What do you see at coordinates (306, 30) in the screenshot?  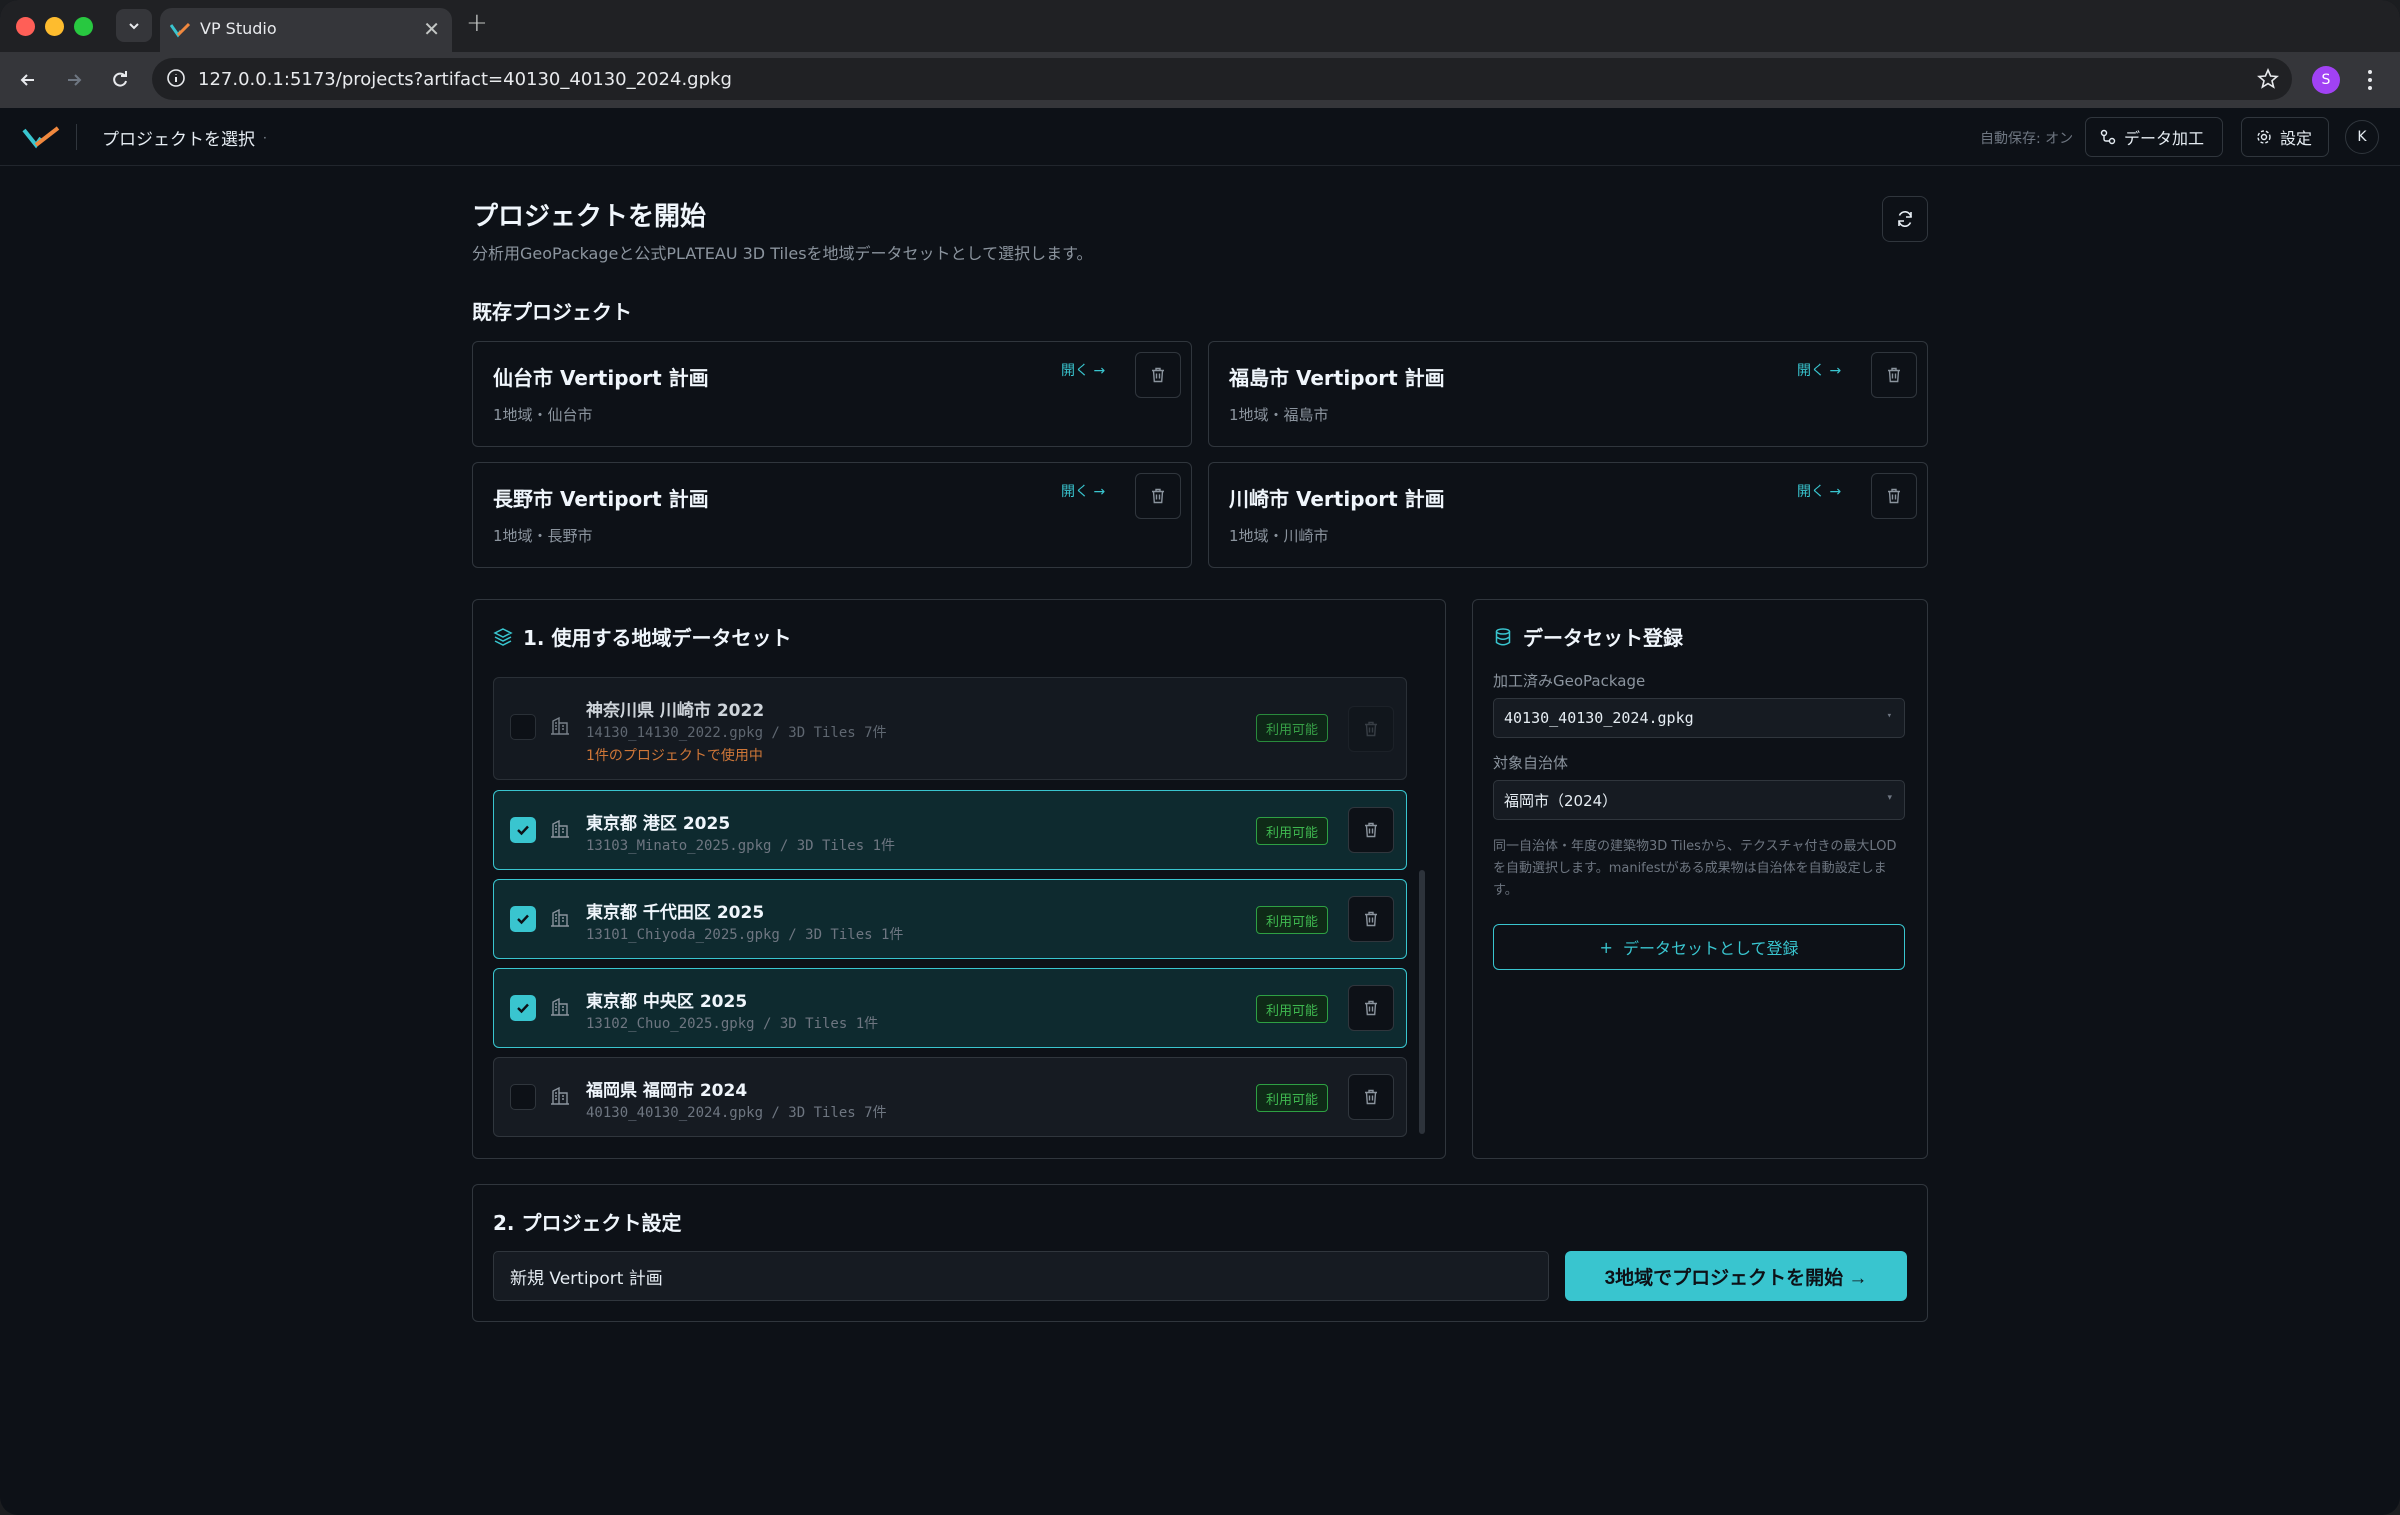 I see `browser-tab-active: VP Studio ✕` at bounding box center [306, 30].